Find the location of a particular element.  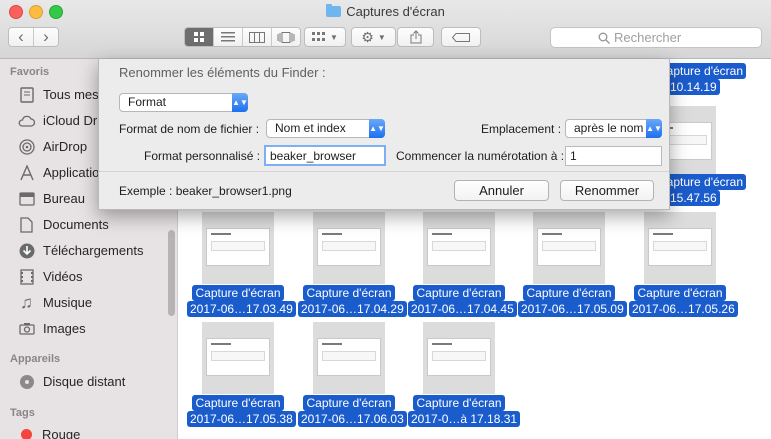

list-icon is located at coordinates (228, 37).